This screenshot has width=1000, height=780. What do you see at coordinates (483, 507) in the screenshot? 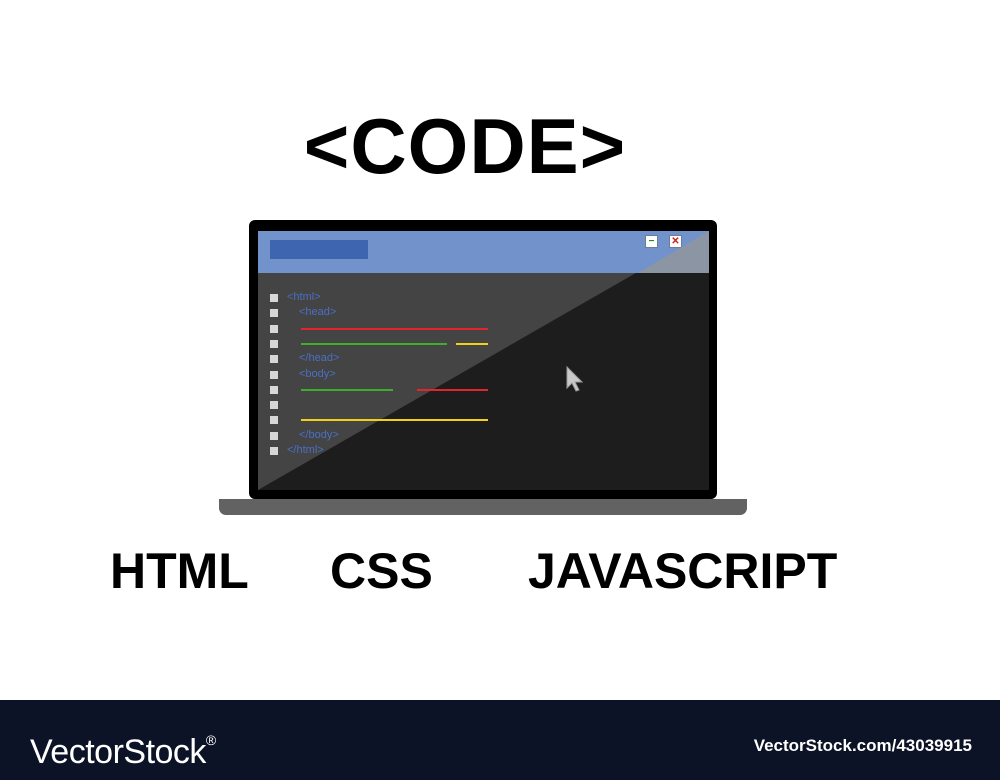
I see `laptop-base` at bounding box center [483, 507].